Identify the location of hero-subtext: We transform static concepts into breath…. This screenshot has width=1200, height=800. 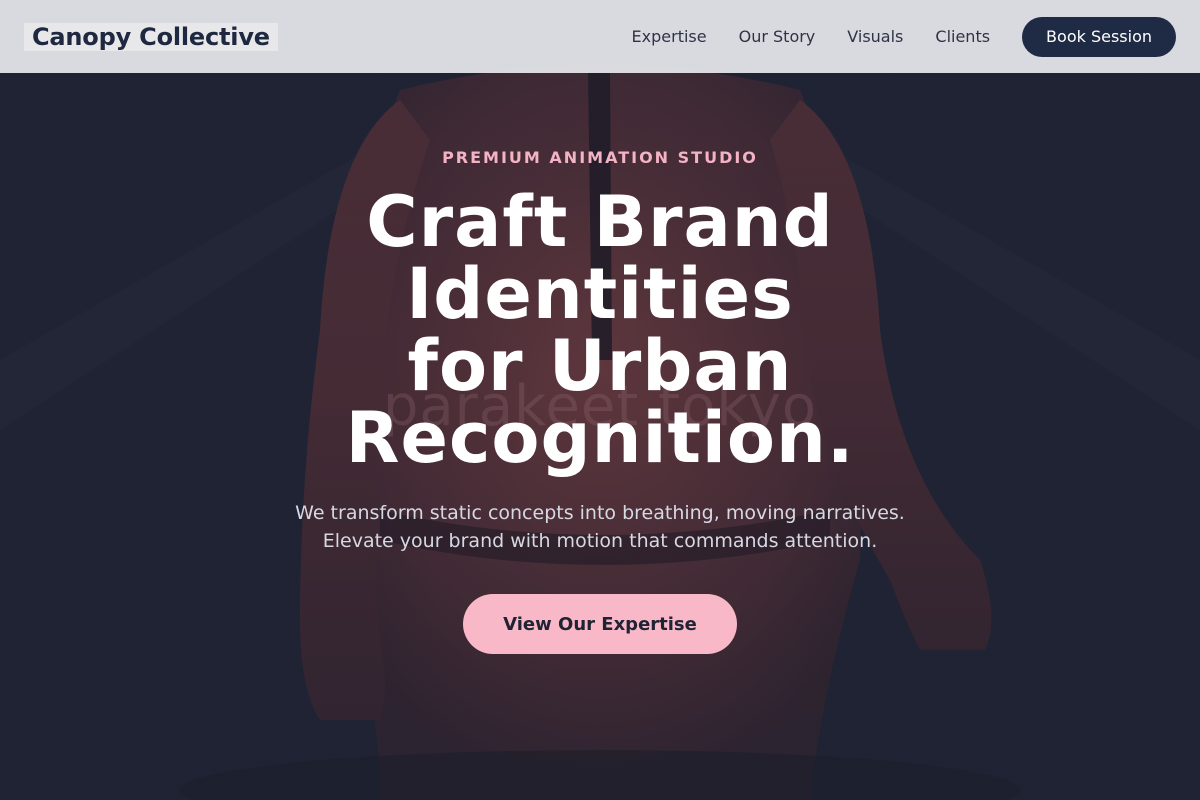
(600, 527).